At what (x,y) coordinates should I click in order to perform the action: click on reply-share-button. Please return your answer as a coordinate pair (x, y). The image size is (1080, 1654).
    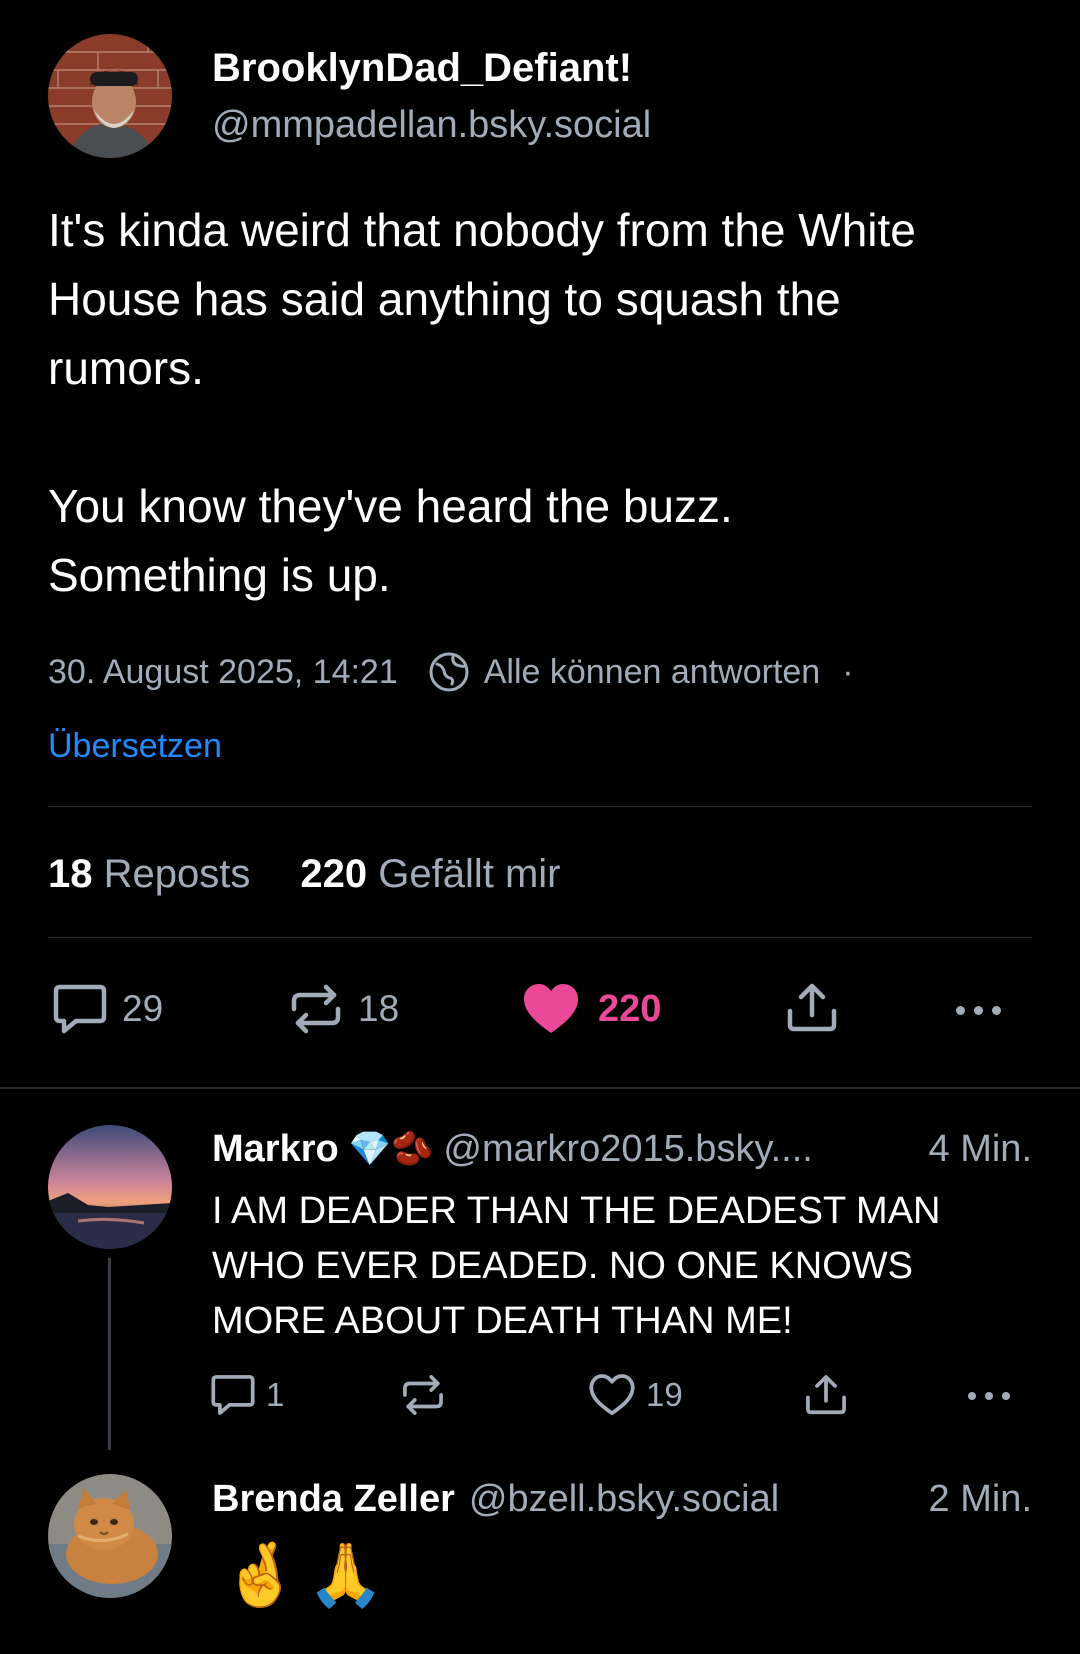
    Looking at the image, I should click on (826, 1395).